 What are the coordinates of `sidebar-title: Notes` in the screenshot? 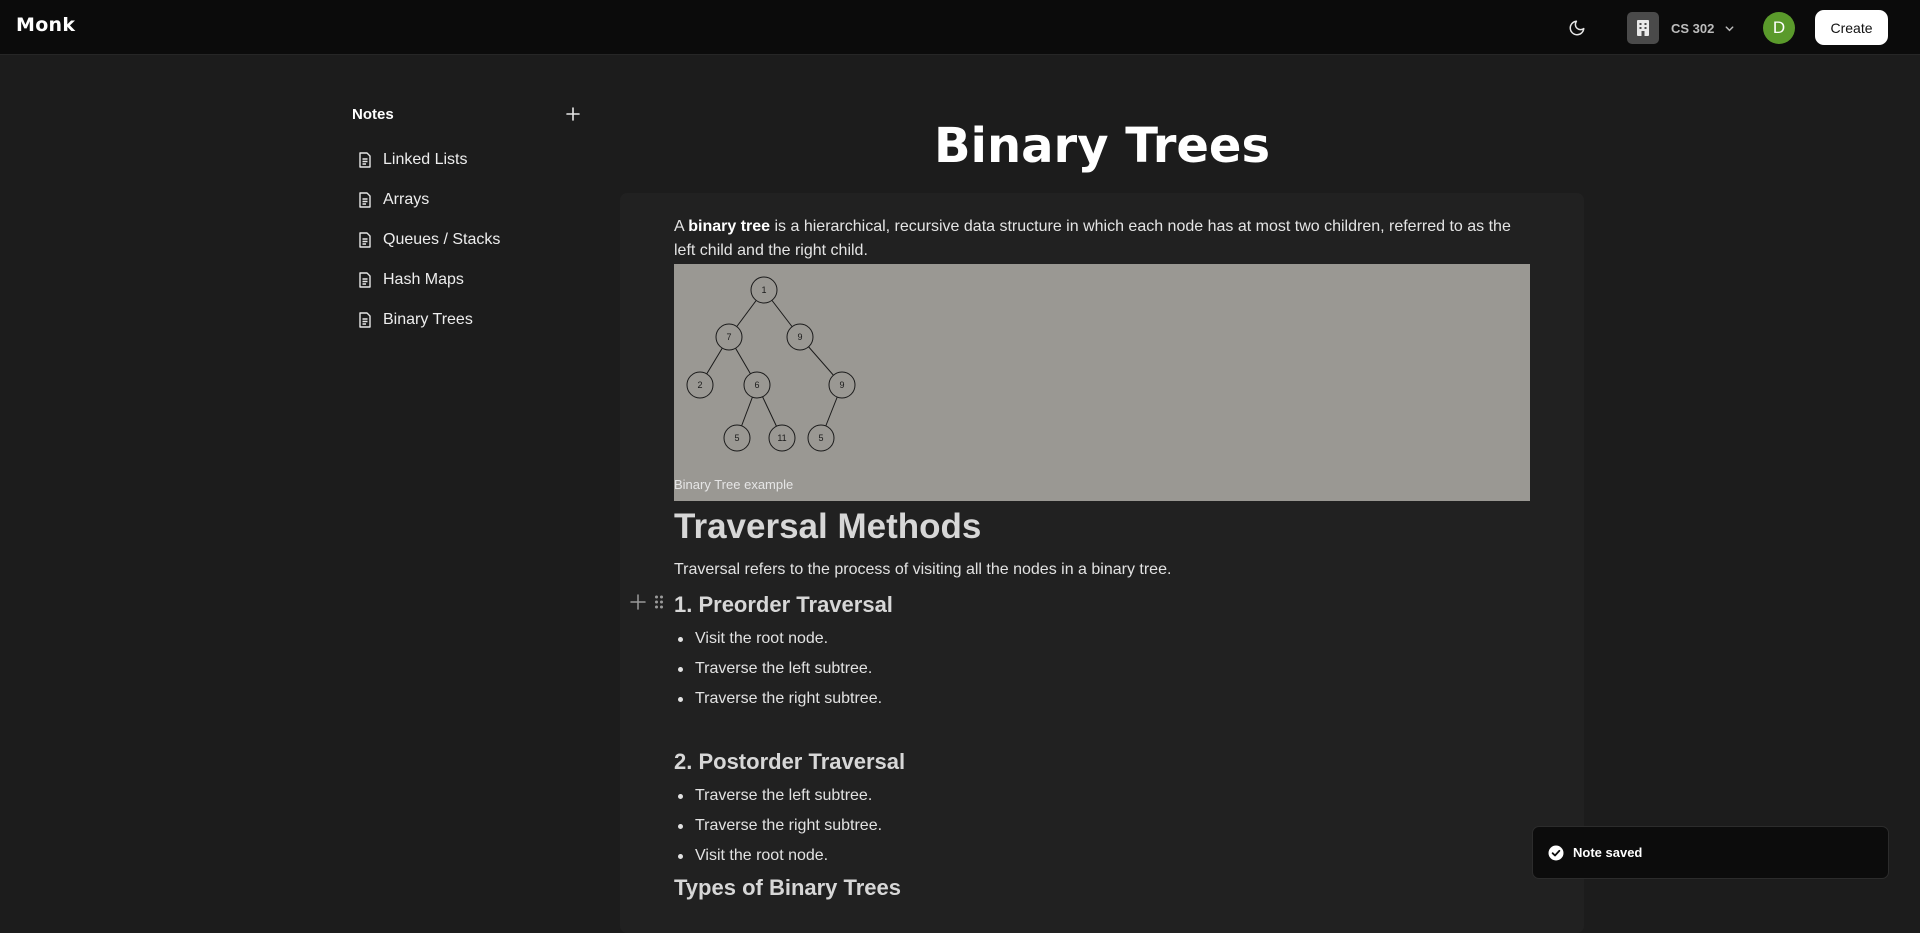 It's located at (373, 114).